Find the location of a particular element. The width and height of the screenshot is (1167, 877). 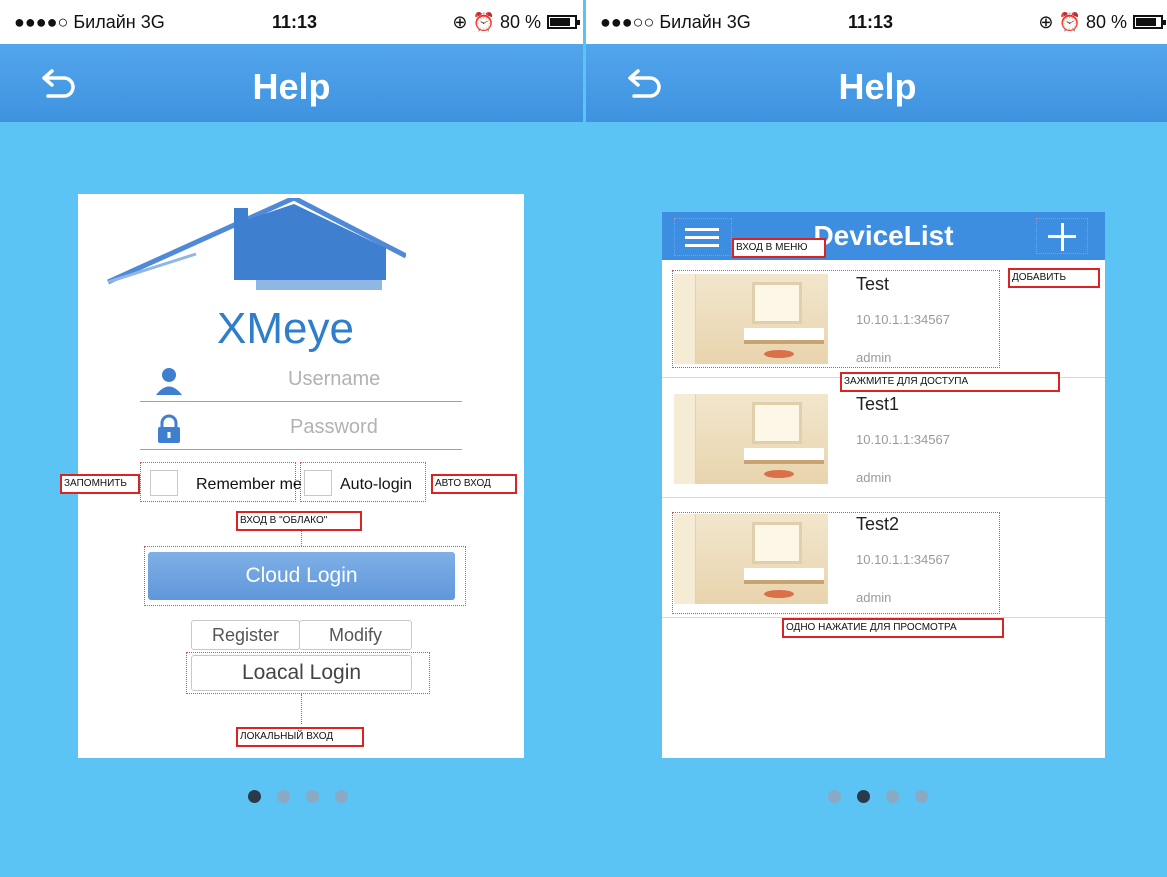

note-hold: ЗАЖМИТЕ ДЛЯ ДОСТУПА is located at coordinates (950, 382).